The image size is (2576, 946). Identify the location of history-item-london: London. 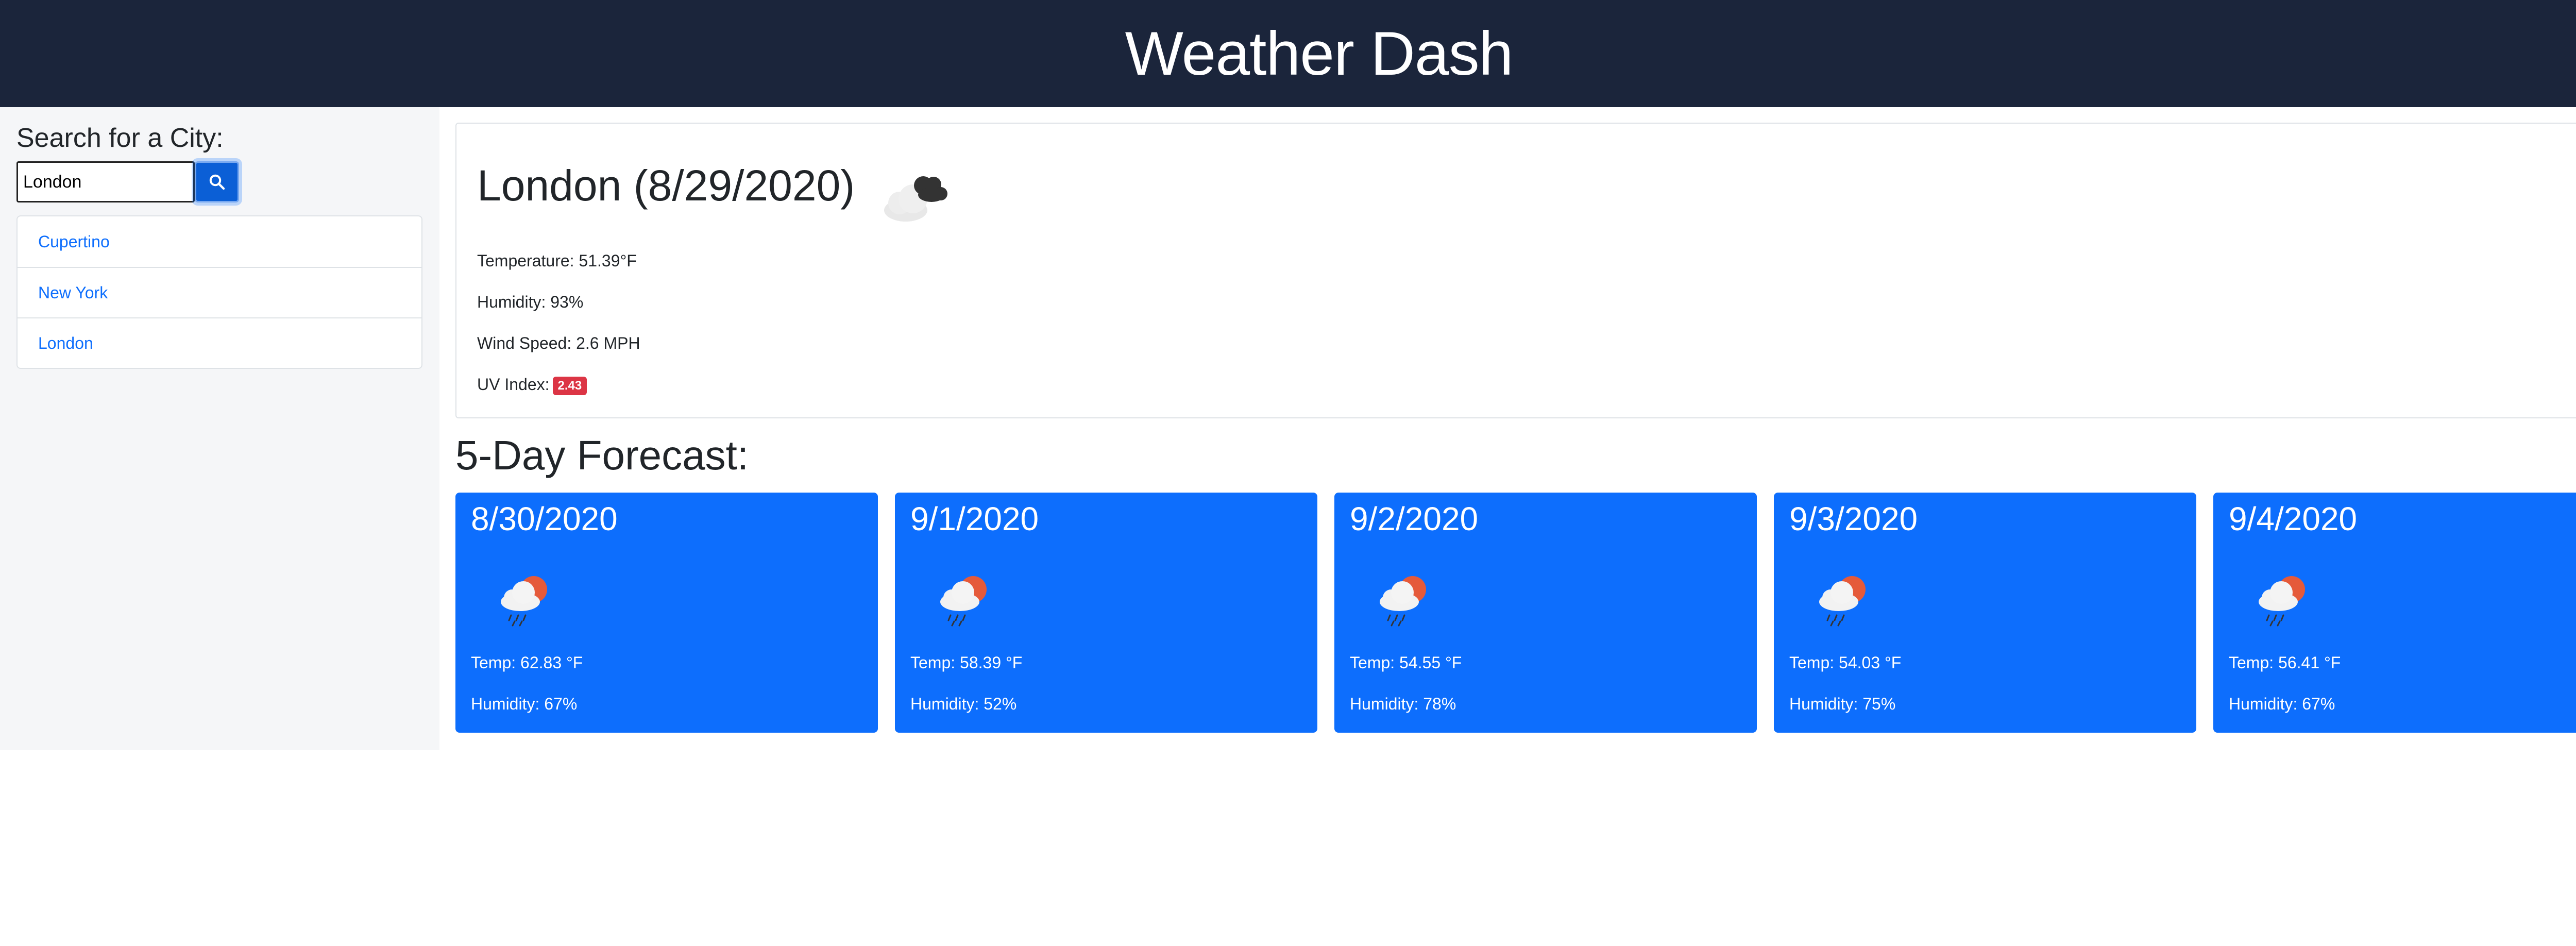
(219, 342).